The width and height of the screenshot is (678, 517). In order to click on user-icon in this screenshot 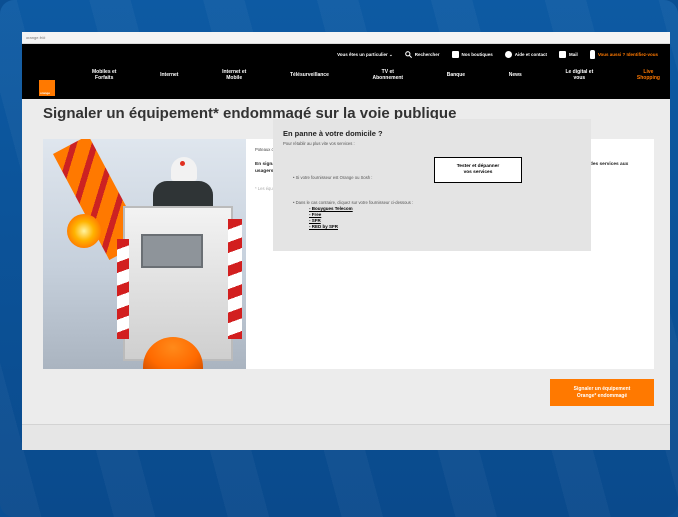, I will do `click(592, 54)`.